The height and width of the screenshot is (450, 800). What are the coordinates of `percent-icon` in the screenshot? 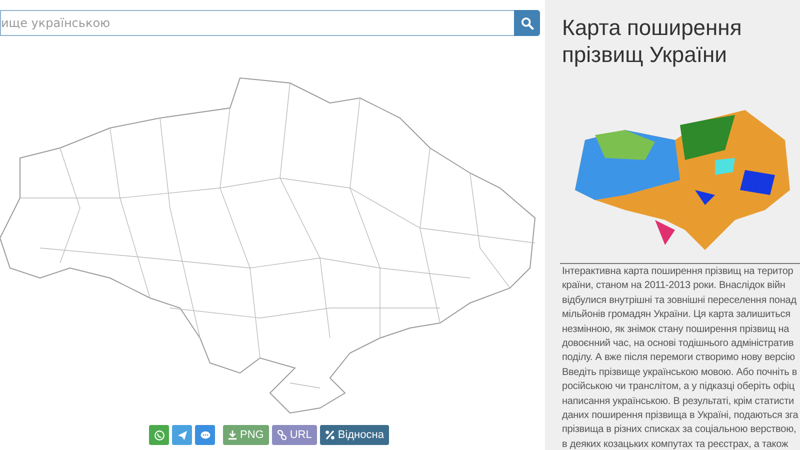 It's located at (329, 435).